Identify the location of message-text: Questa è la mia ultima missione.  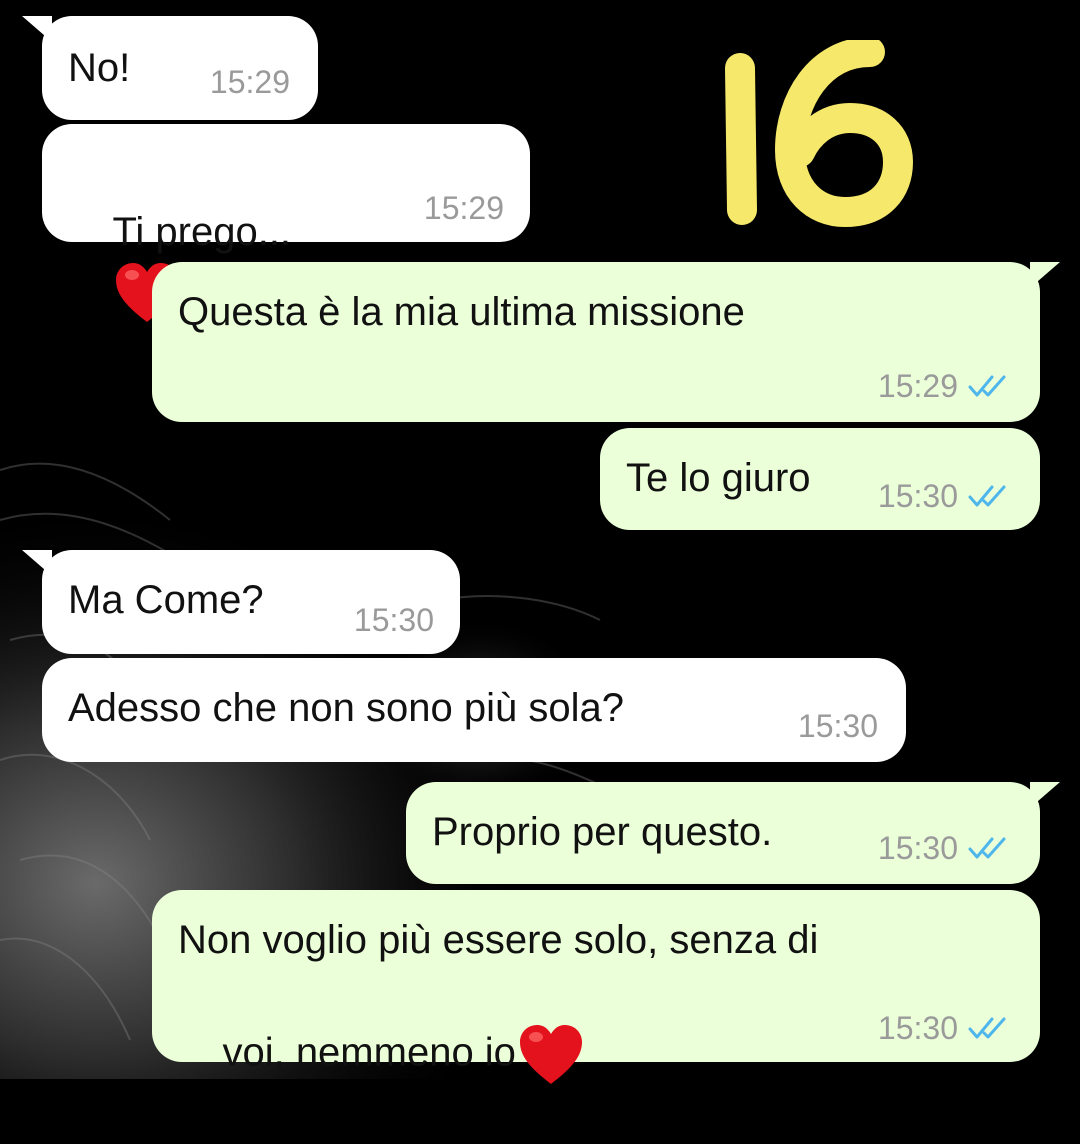
(461, 312).